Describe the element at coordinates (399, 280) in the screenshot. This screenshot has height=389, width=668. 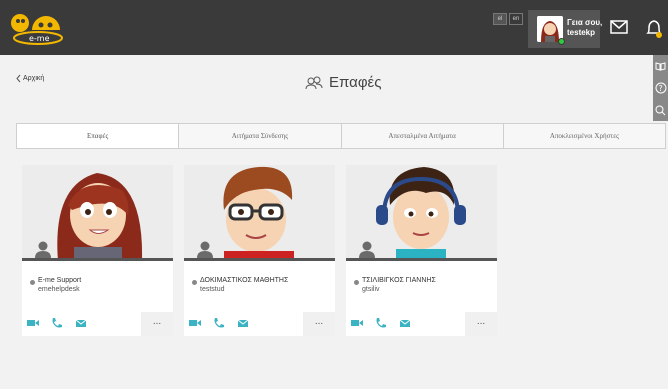
I see `contact-name: ΤΣΙΛΙΒΙΓΚΟΣ ΓΙΑΝΝΗΣ` at that location.